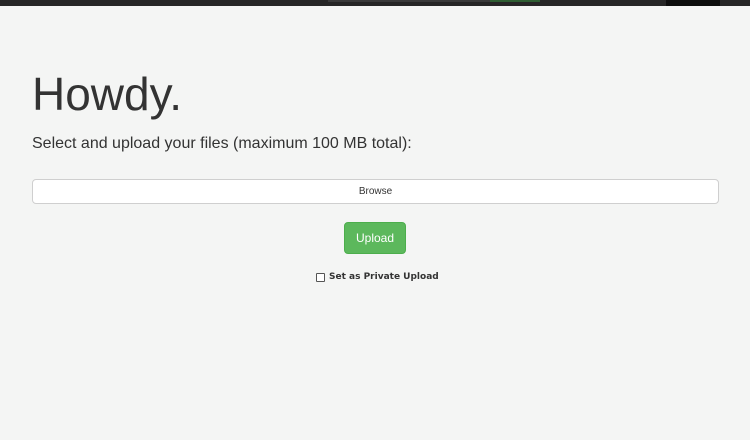 Image resolution: width=750 pixels, height=440 pixels. I want to click on private-upload-label: Set as Private Upload, so click(384, 277).